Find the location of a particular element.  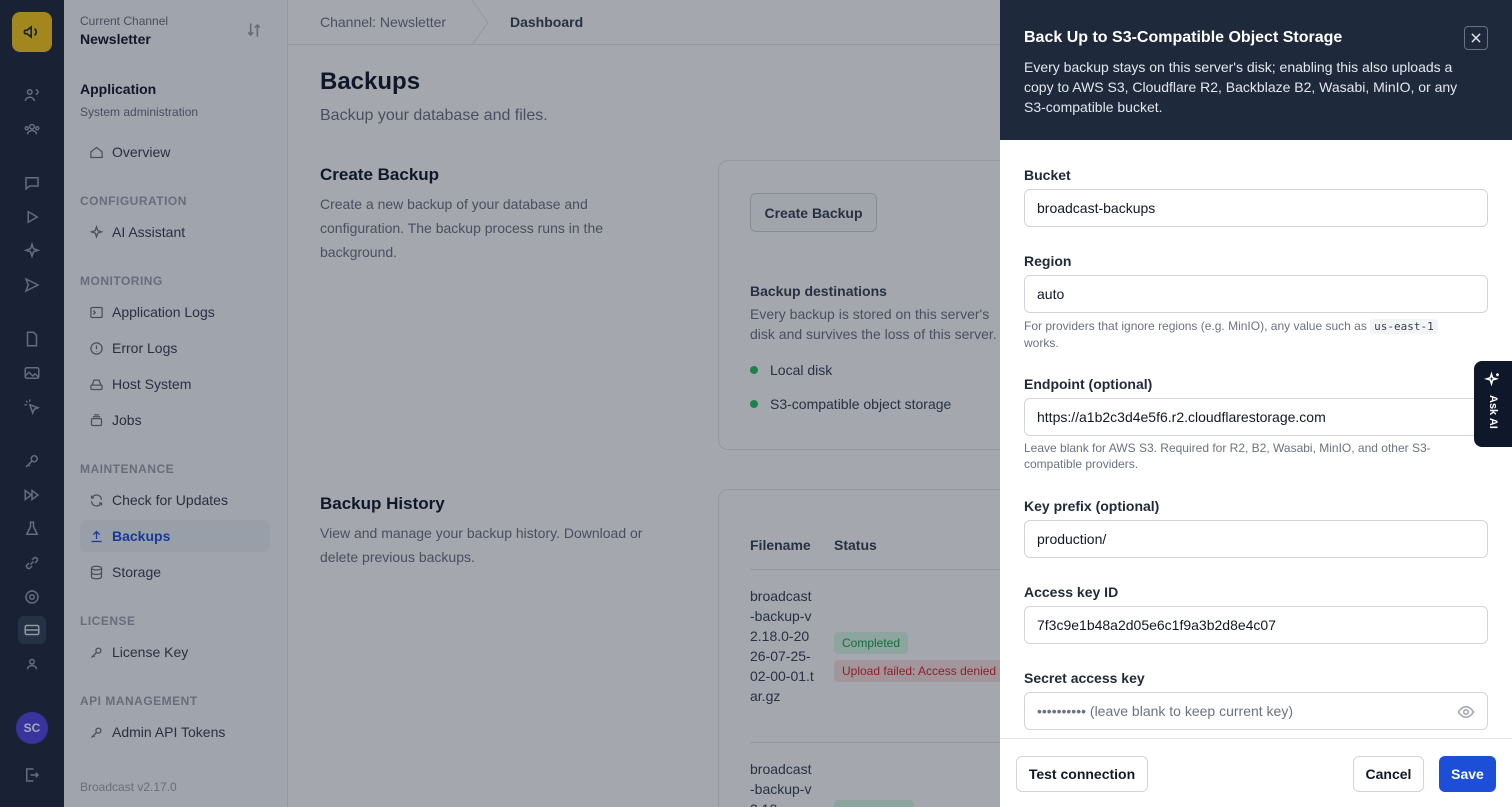

eye-icon is located at coordinates (1466, 712).